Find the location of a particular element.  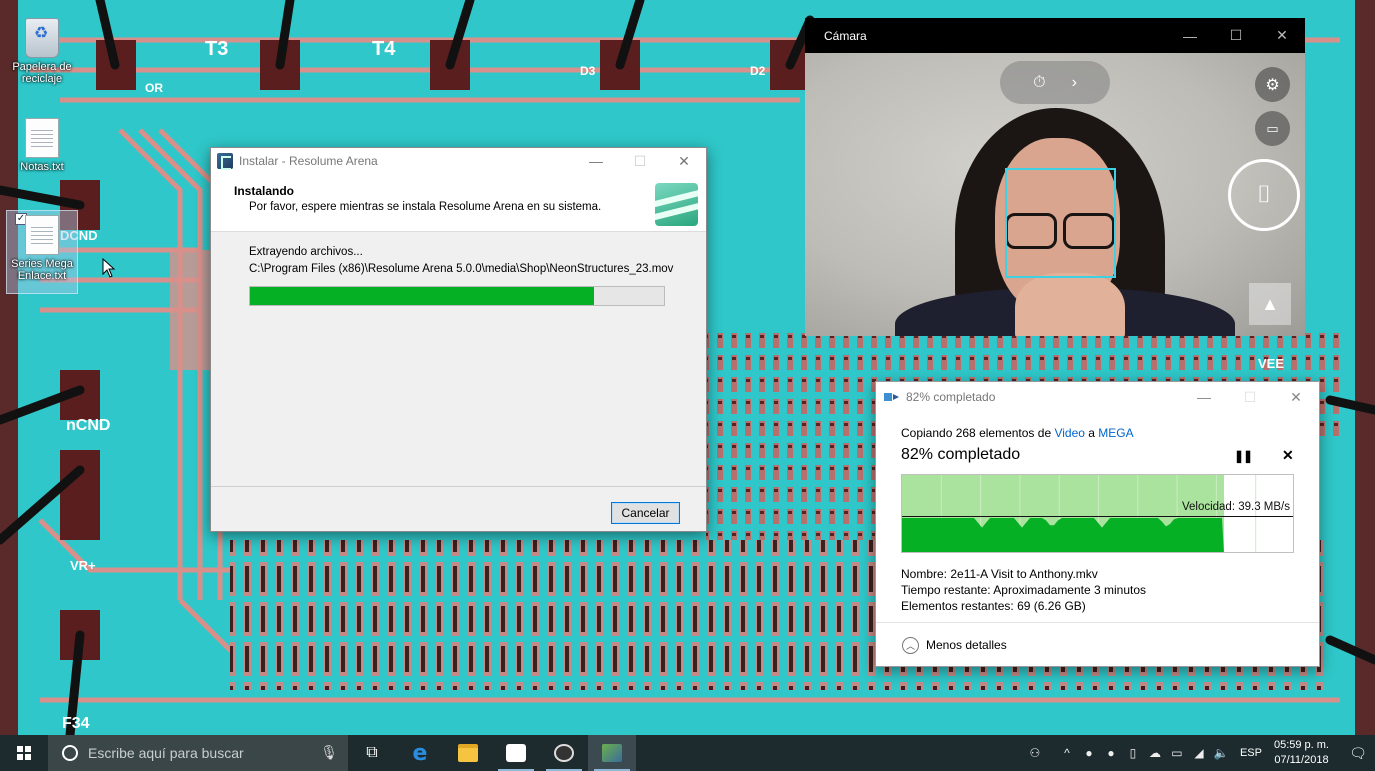

search-placeholder: Escribe aquí para buscar is located at coordinates (166, 753).